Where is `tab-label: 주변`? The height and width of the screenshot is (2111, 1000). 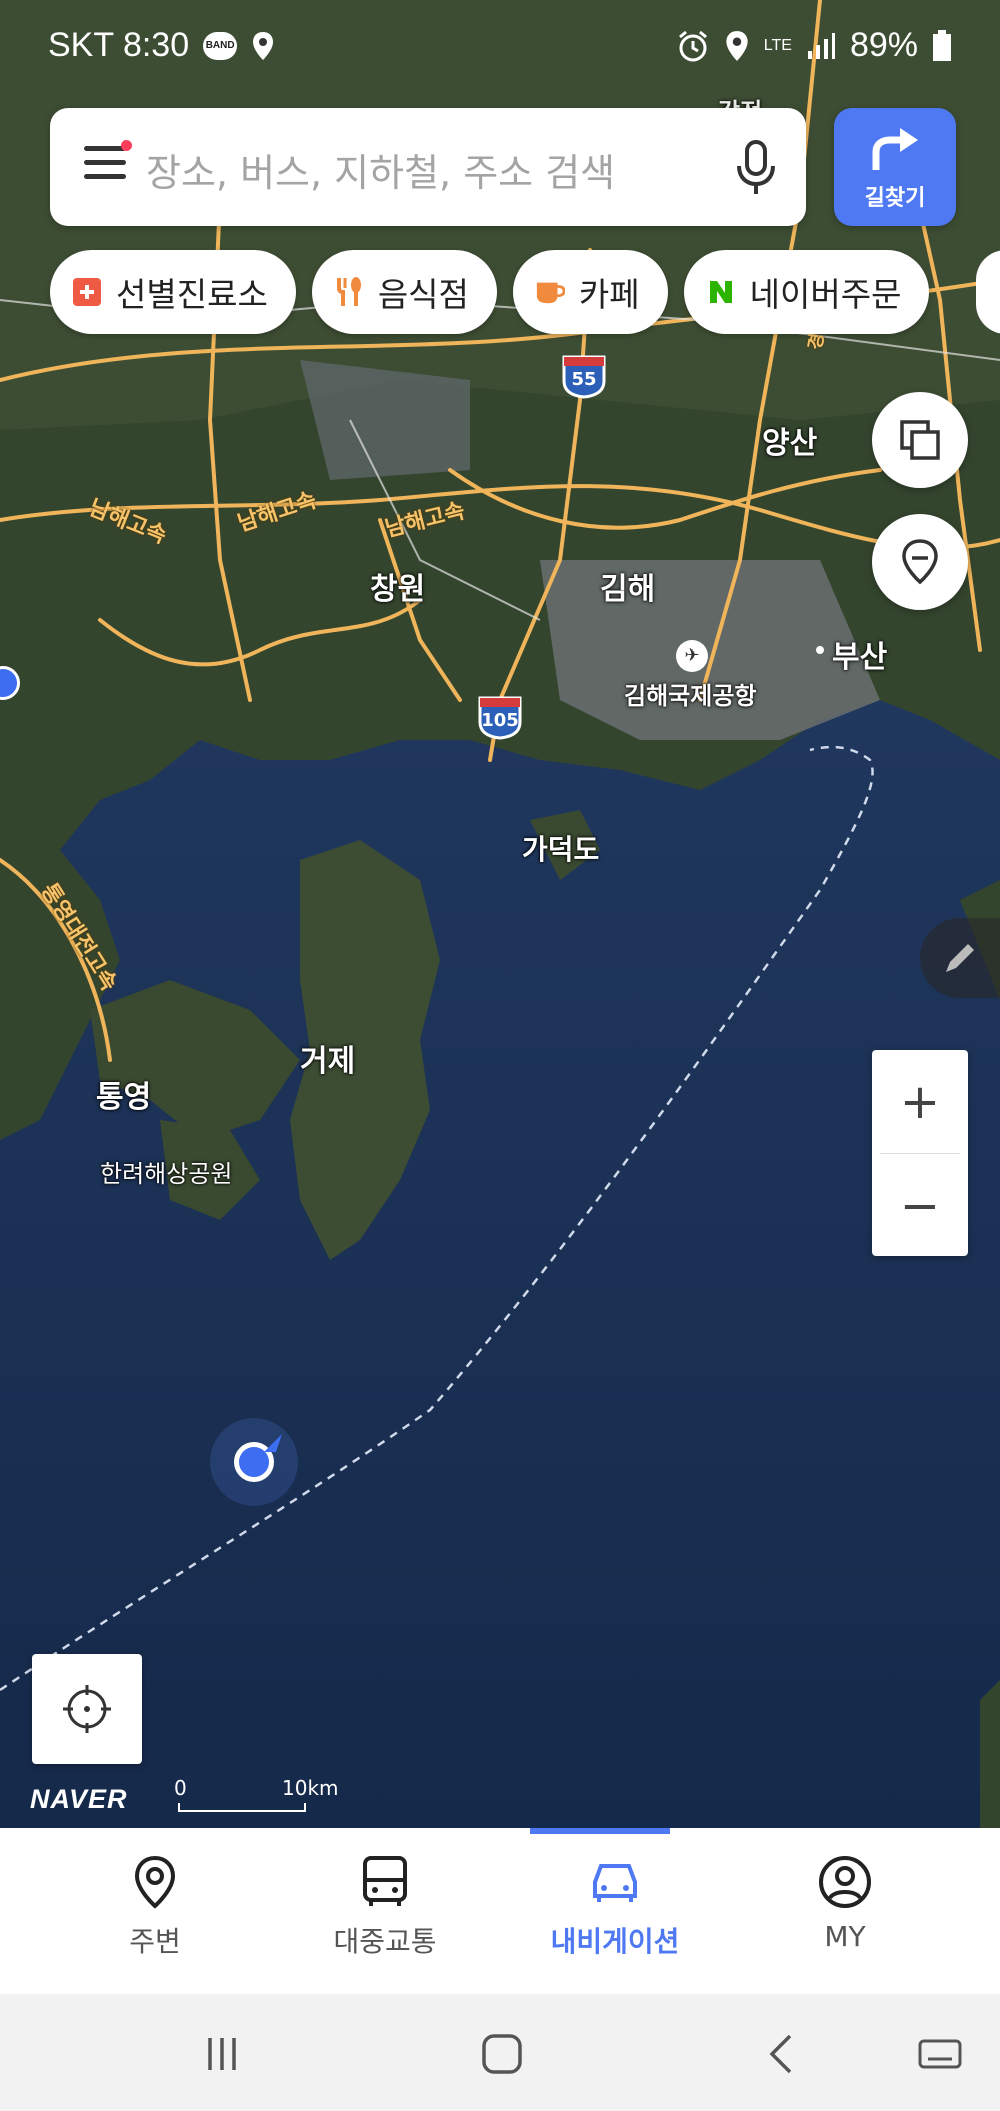
tab-label: 주변 is located at coordinates (155, 1941).